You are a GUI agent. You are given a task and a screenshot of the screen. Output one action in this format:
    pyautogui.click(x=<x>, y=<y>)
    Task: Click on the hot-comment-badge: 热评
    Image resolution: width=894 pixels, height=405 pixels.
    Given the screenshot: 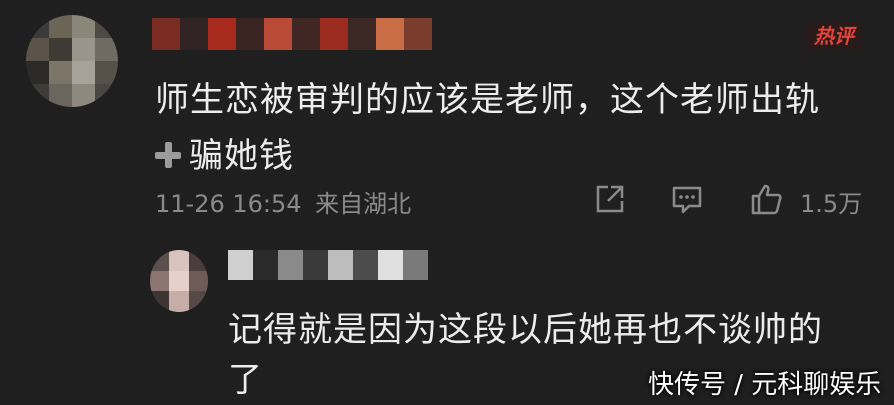 What is the action you would take?
    pyautogui.click(x=834, y=36)
    